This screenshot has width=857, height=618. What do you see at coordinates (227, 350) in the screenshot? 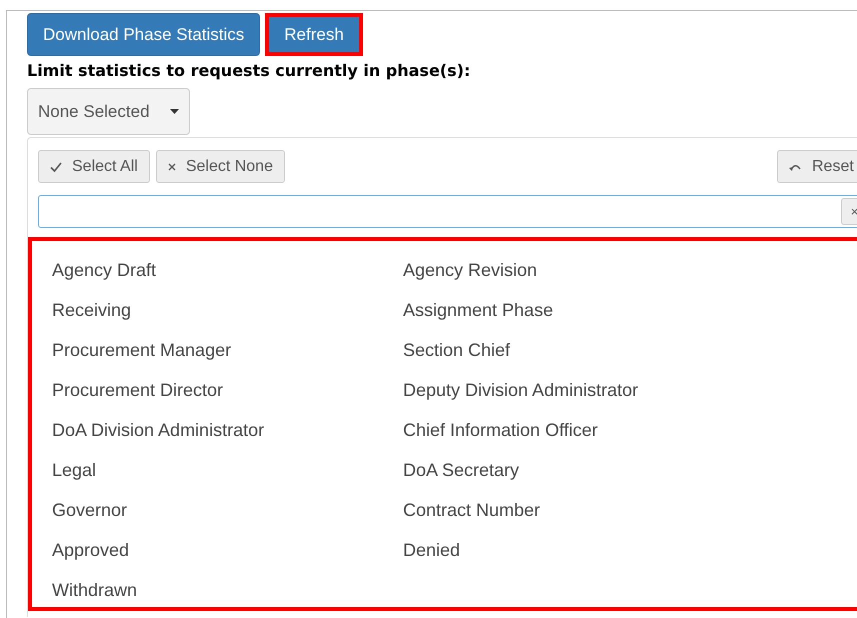
I see `phase-option: Procurement Manager` at bounding box center [227, 350].